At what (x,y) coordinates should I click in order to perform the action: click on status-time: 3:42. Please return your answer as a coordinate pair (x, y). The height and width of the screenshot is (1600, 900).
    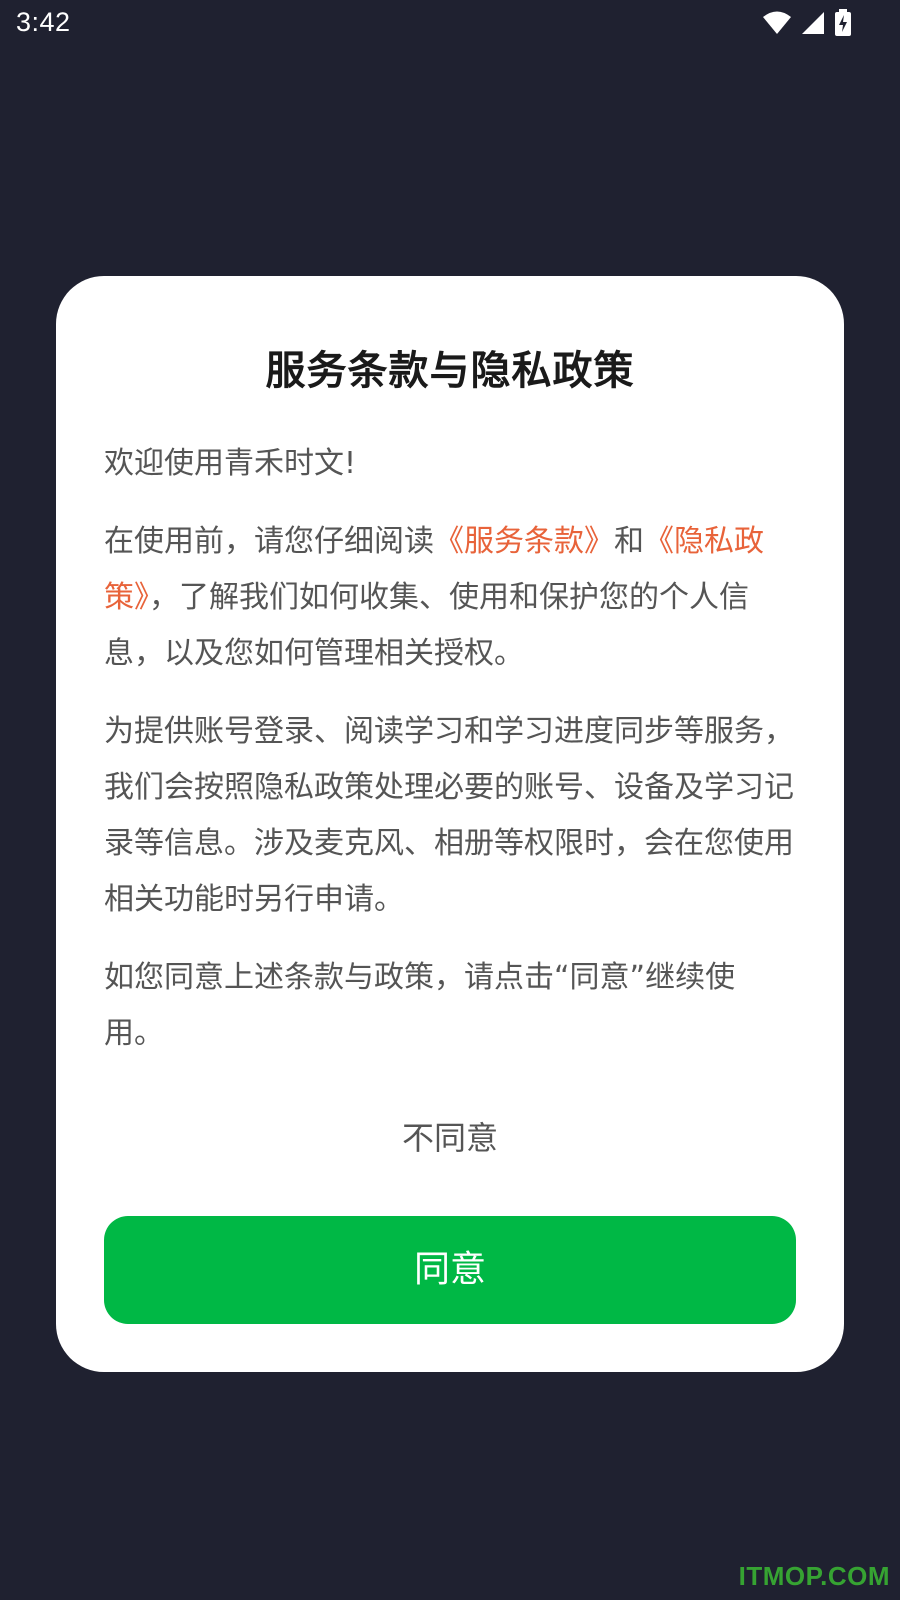
    Looking at the image, I should click on (43, 22).